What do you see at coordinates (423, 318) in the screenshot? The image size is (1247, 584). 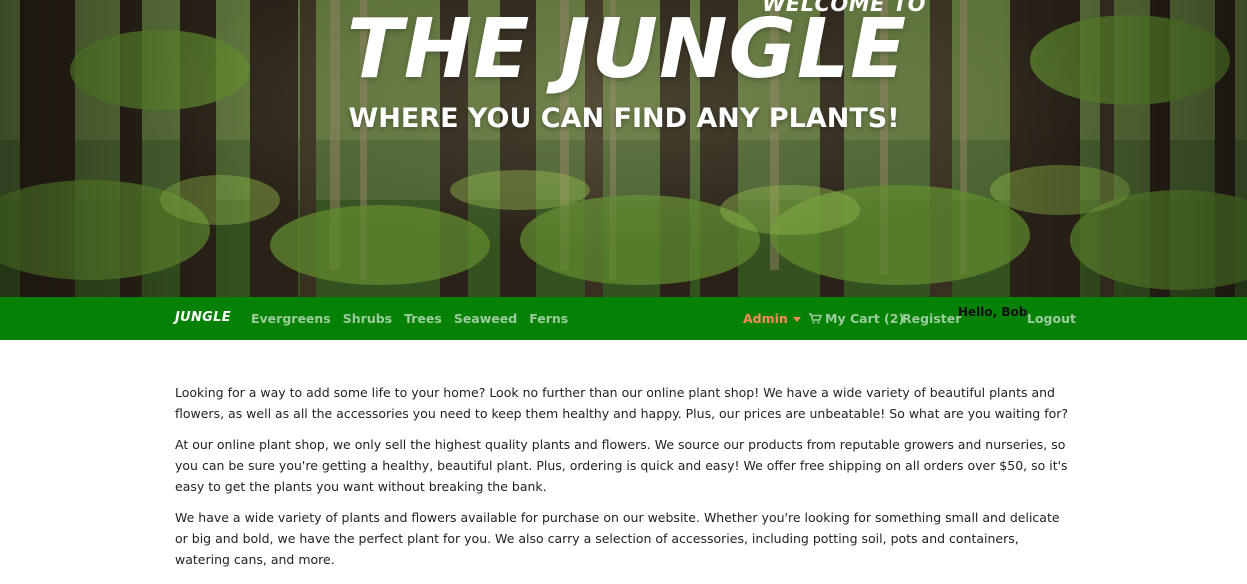 I see `nav-link-trees: Trees` at bounding box center [423, 318].